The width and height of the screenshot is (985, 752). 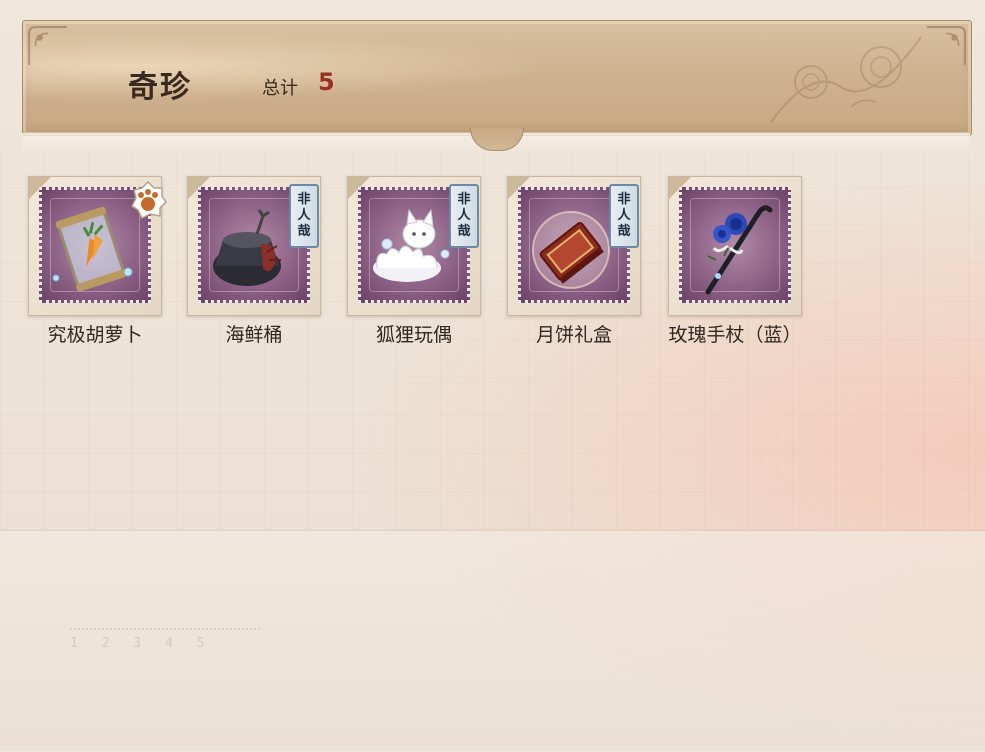 I want to click on item-name: 月饼礼盒, so click(x=573, y=335).